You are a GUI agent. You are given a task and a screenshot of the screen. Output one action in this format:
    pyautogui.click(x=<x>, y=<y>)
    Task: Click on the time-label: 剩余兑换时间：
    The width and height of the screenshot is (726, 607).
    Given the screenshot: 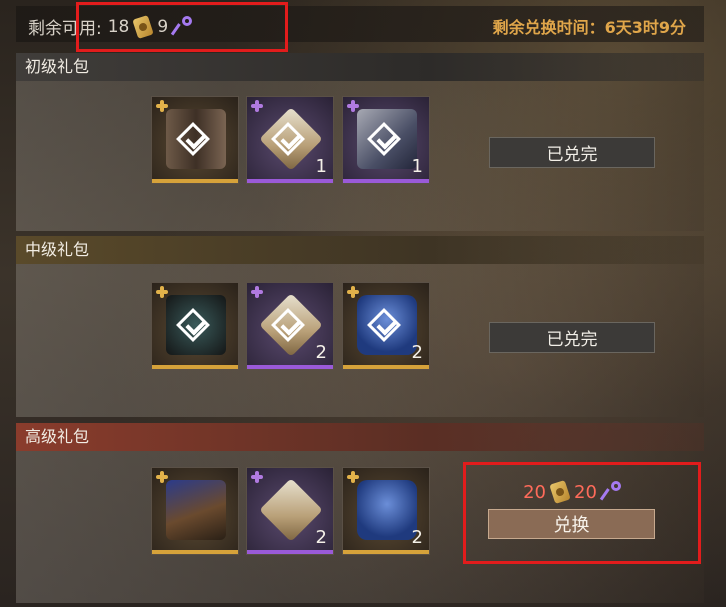 What is the action you would take?
    pyautogui.click(x=548, y=27)
    